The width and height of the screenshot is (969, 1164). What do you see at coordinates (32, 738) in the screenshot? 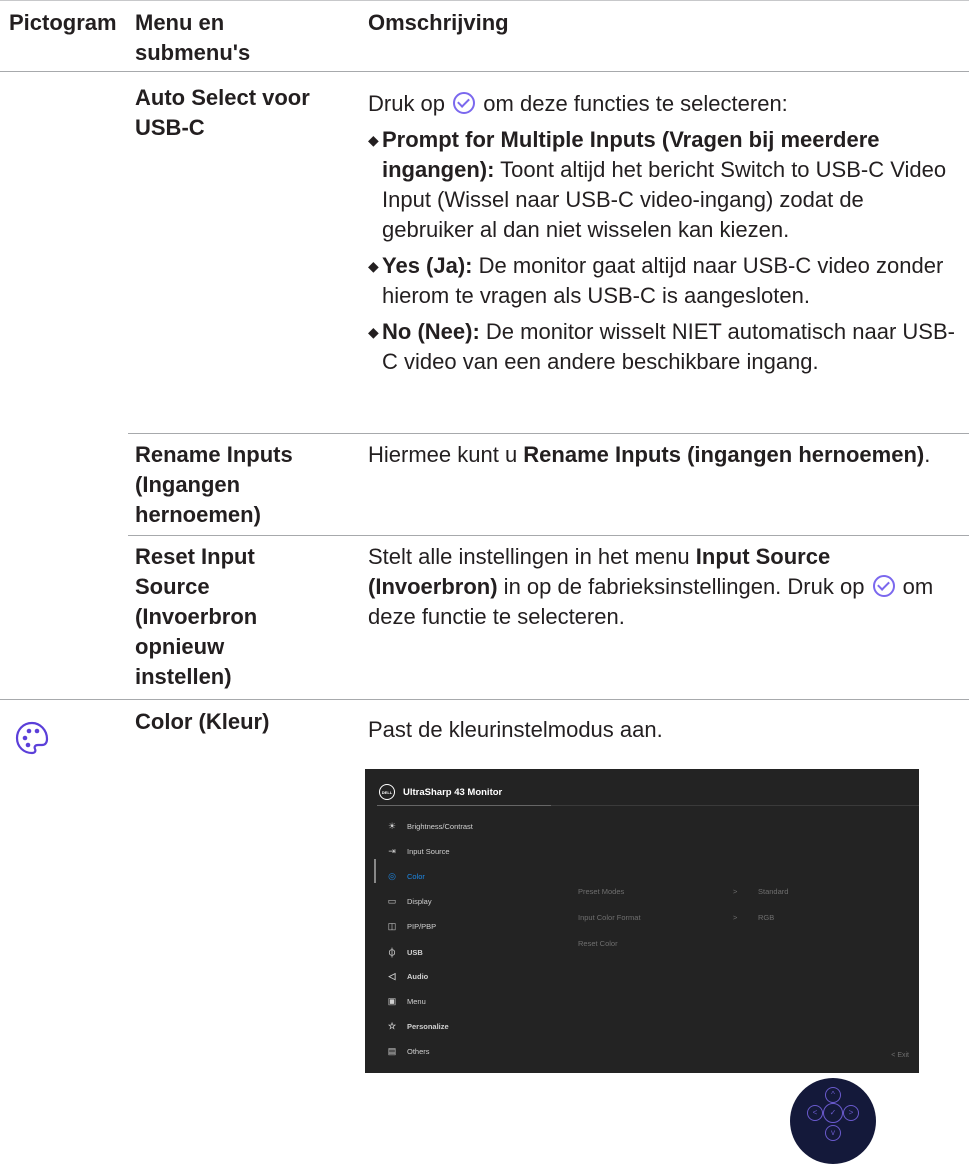
I see `palette-icon` at bounding box center [32, 738].